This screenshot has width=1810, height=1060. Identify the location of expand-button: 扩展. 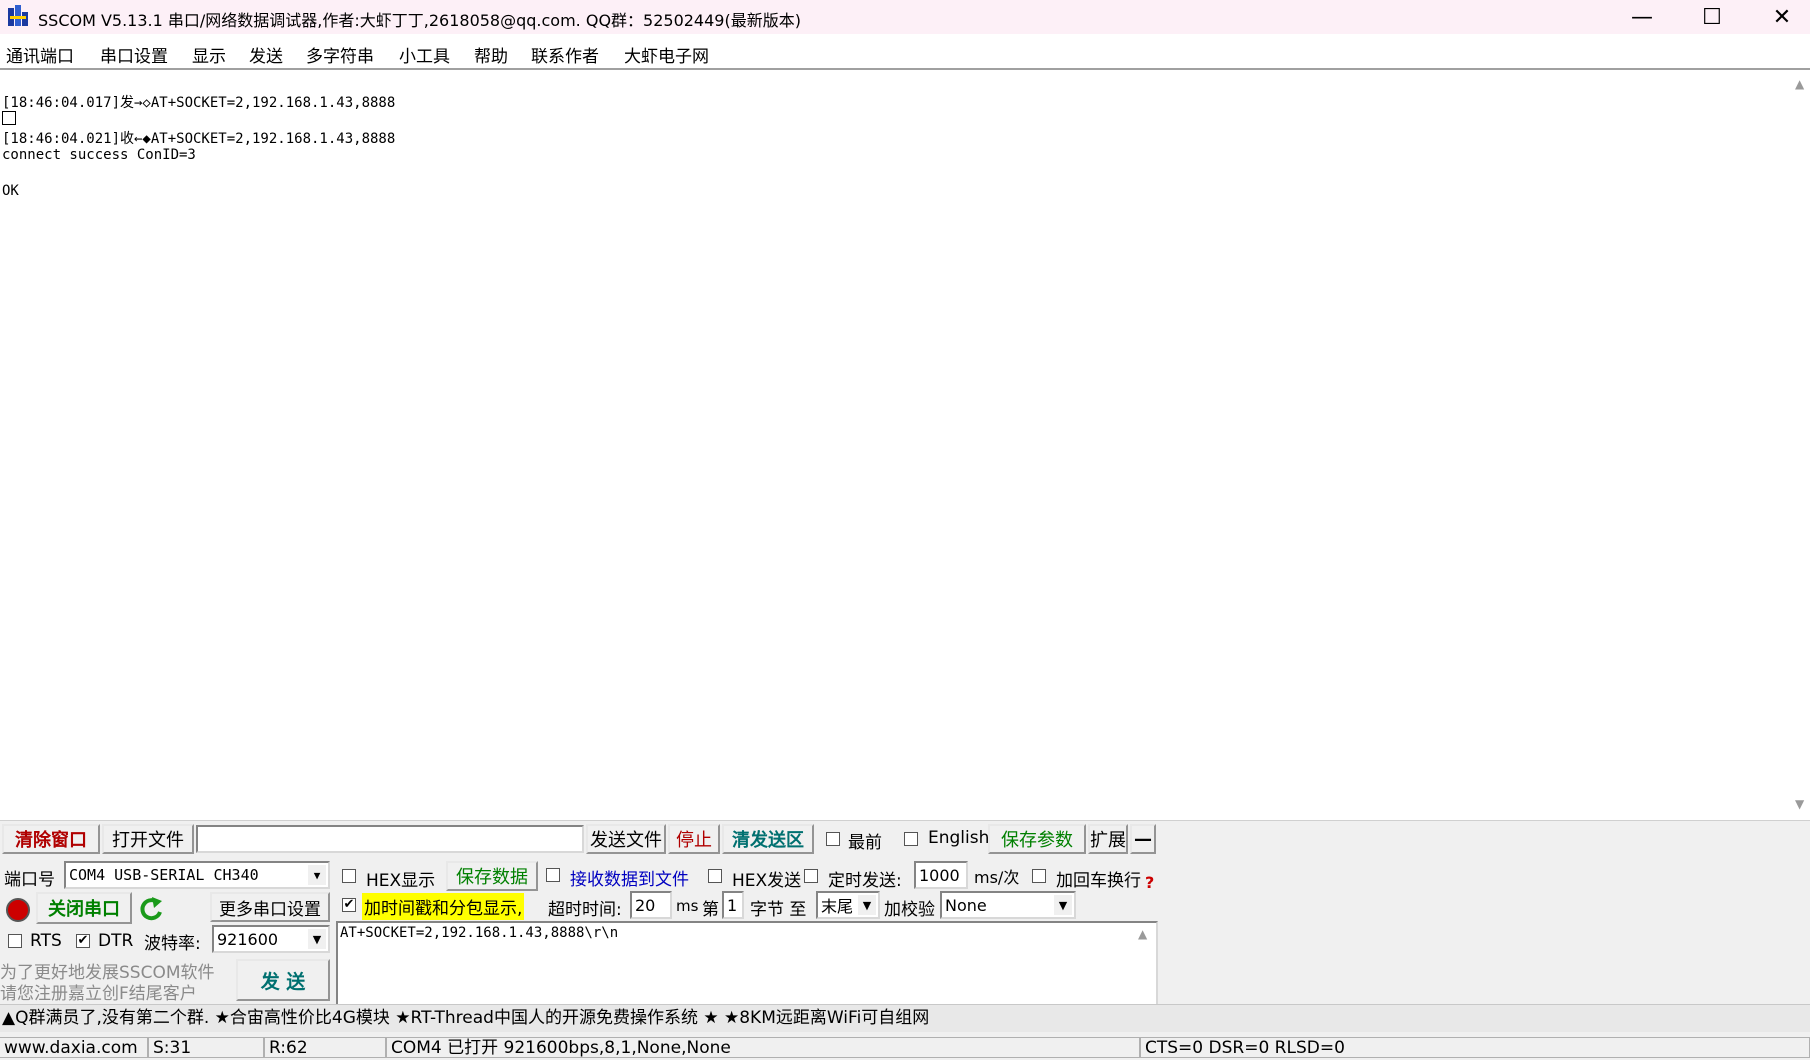
(1108, 839).